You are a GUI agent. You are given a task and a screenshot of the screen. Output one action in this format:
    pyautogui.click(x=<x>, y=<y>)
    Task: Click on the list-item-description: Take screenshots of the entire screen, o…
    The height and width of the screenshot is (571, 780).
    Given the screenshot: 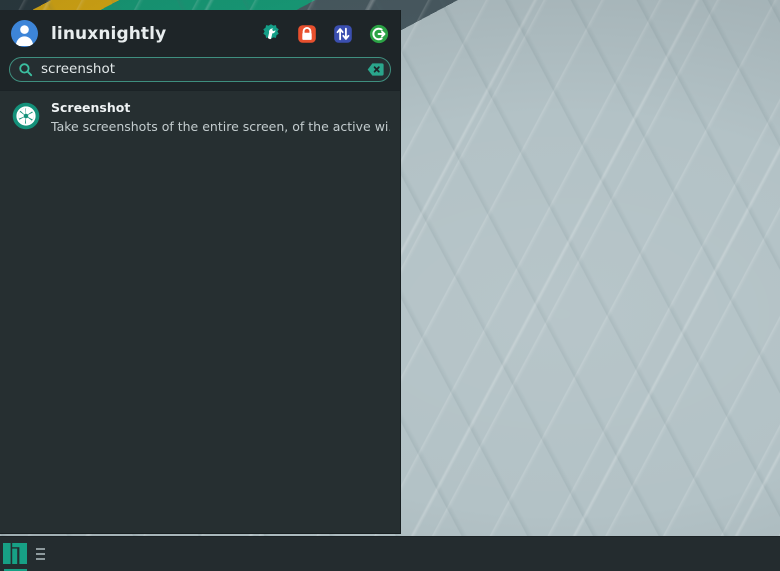 What is the action you would take?
    pyautogui.click(x=220, y=126)
    